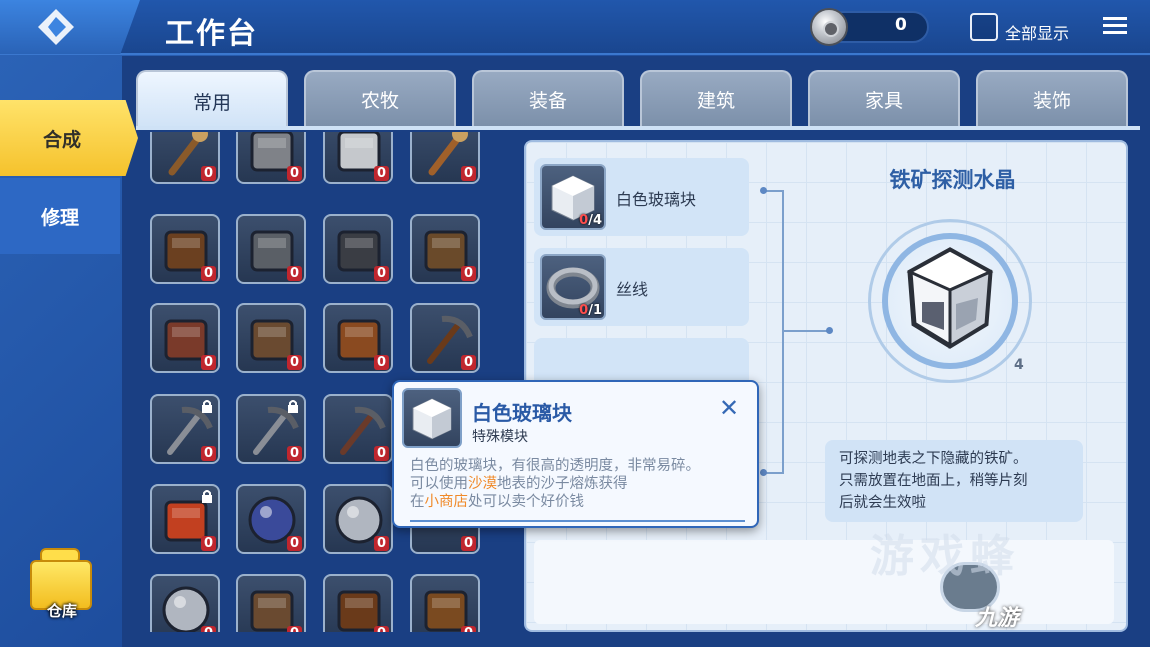  Describe the element at coordinates (901, 25) in the screenshot. I see `coin-value: 0` at that location.